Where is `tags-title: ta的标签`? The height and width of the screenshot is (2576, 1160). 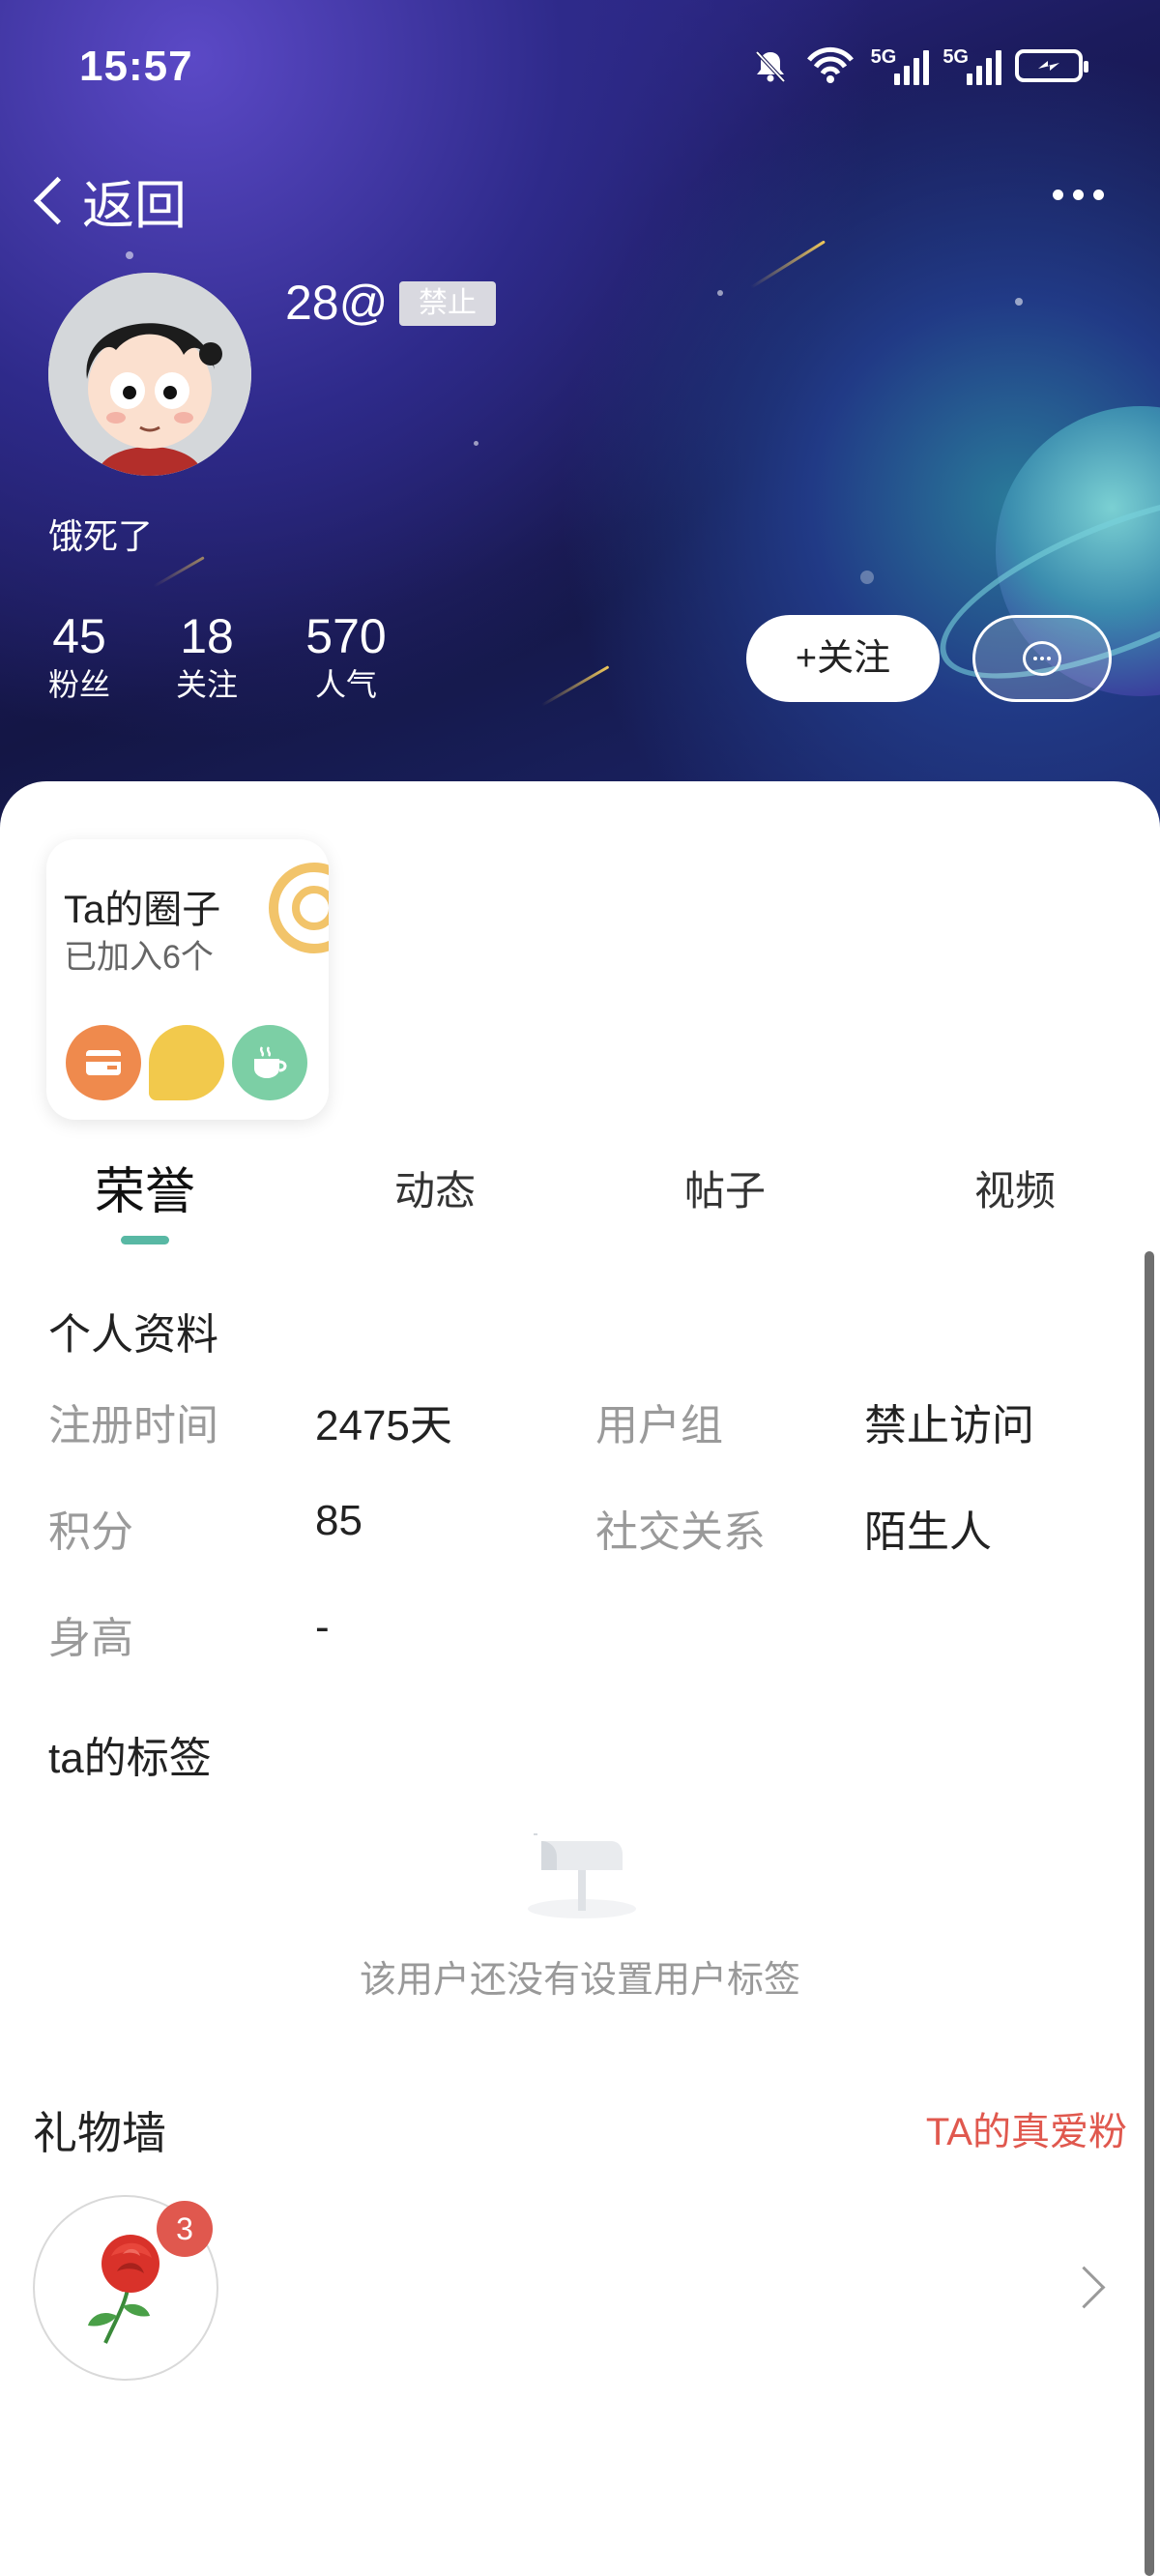 tags-title: ta的标签 is located at coordinates (130, 1758).